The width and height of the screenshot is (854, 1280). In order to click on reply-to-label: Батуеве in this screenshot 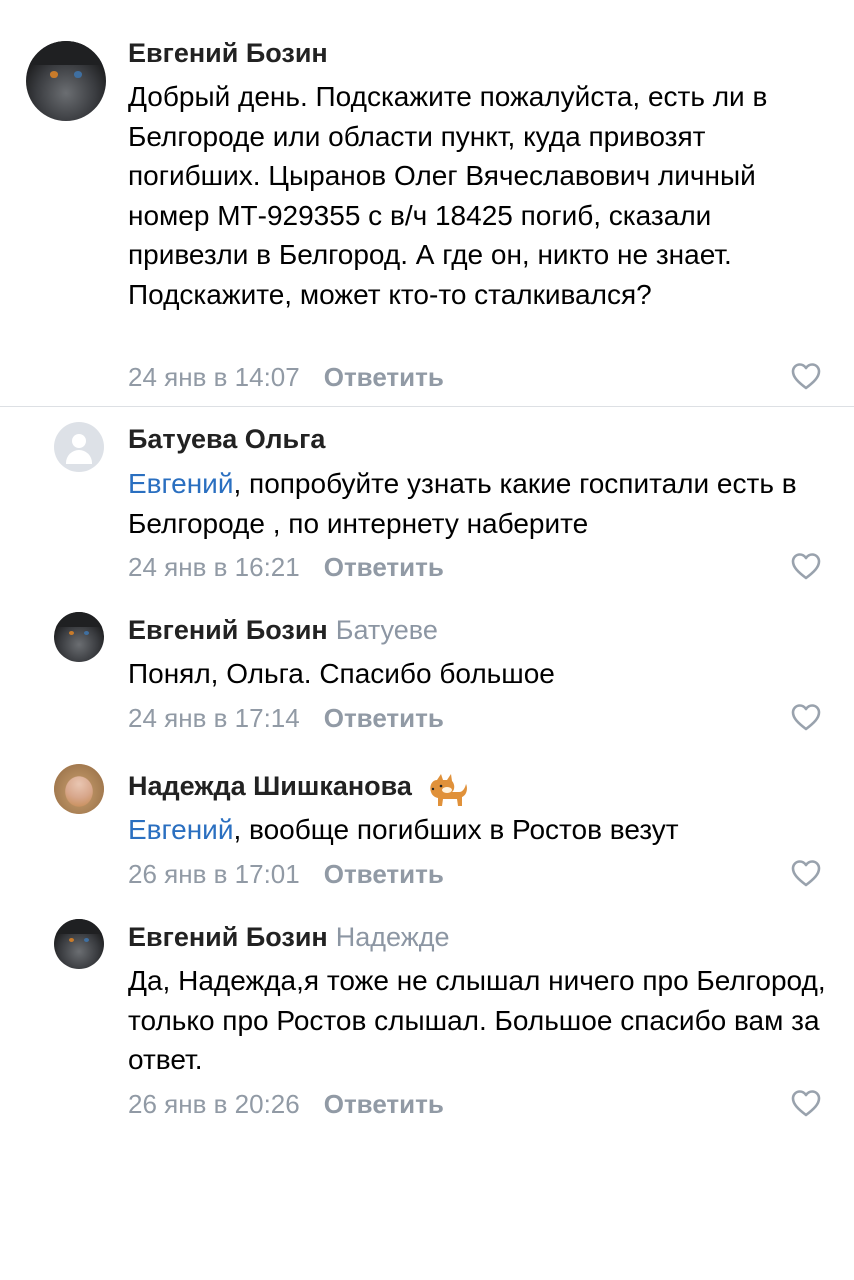, I will do `click(387, 630)`.